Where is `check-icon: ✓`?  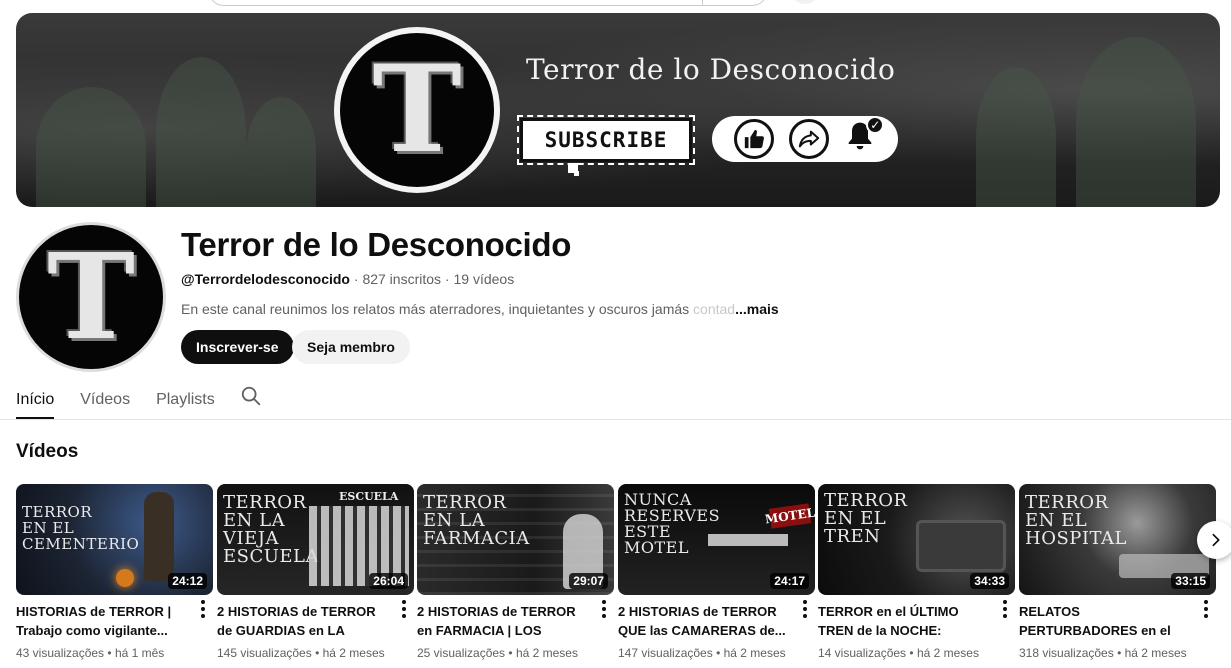 check-icon: ✓ is located at coordinates (875, 125).